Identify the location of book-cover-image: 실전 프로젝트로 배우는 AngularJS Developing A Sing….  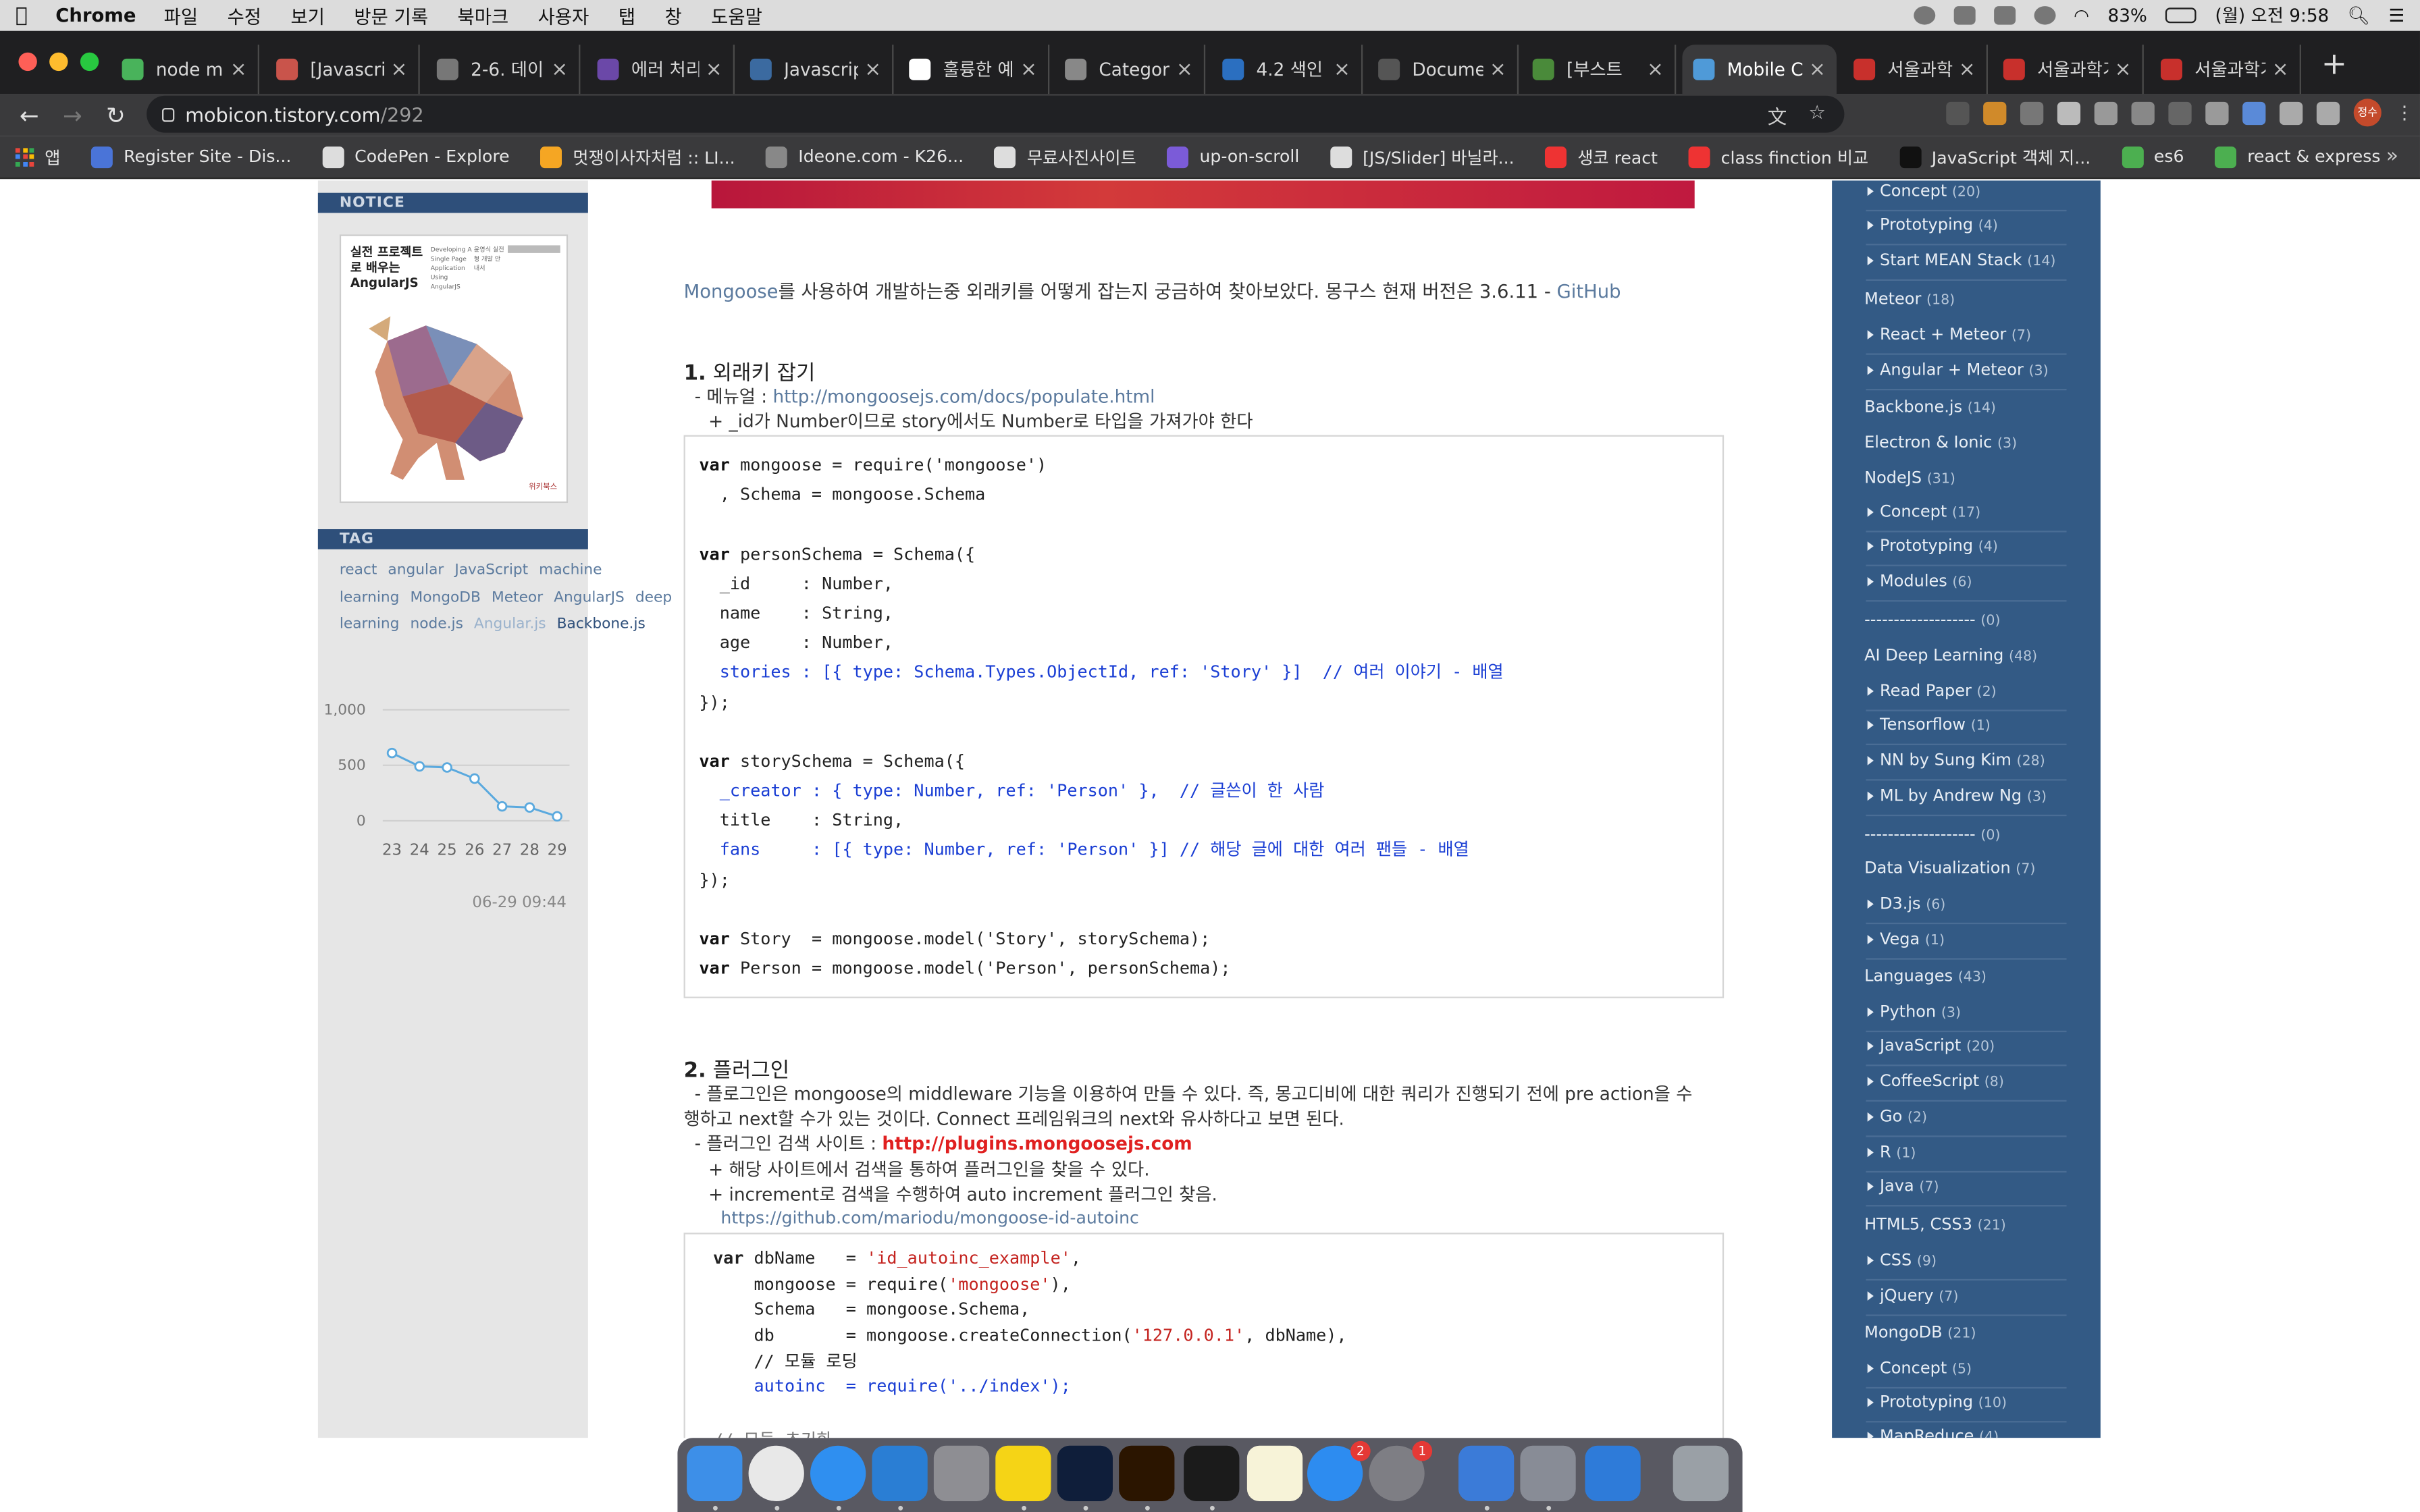
(454, 369).